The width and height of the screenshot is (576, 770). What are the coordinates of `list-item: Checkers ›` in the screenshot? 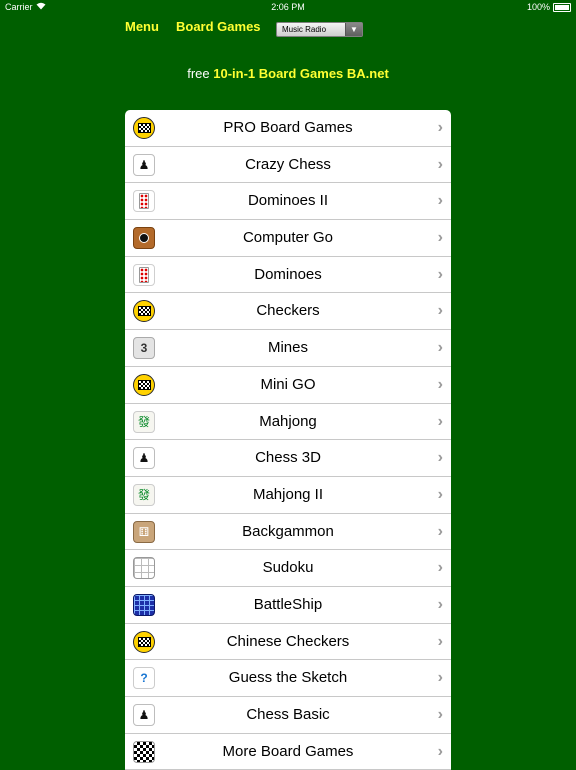 It's located at (288, 312).